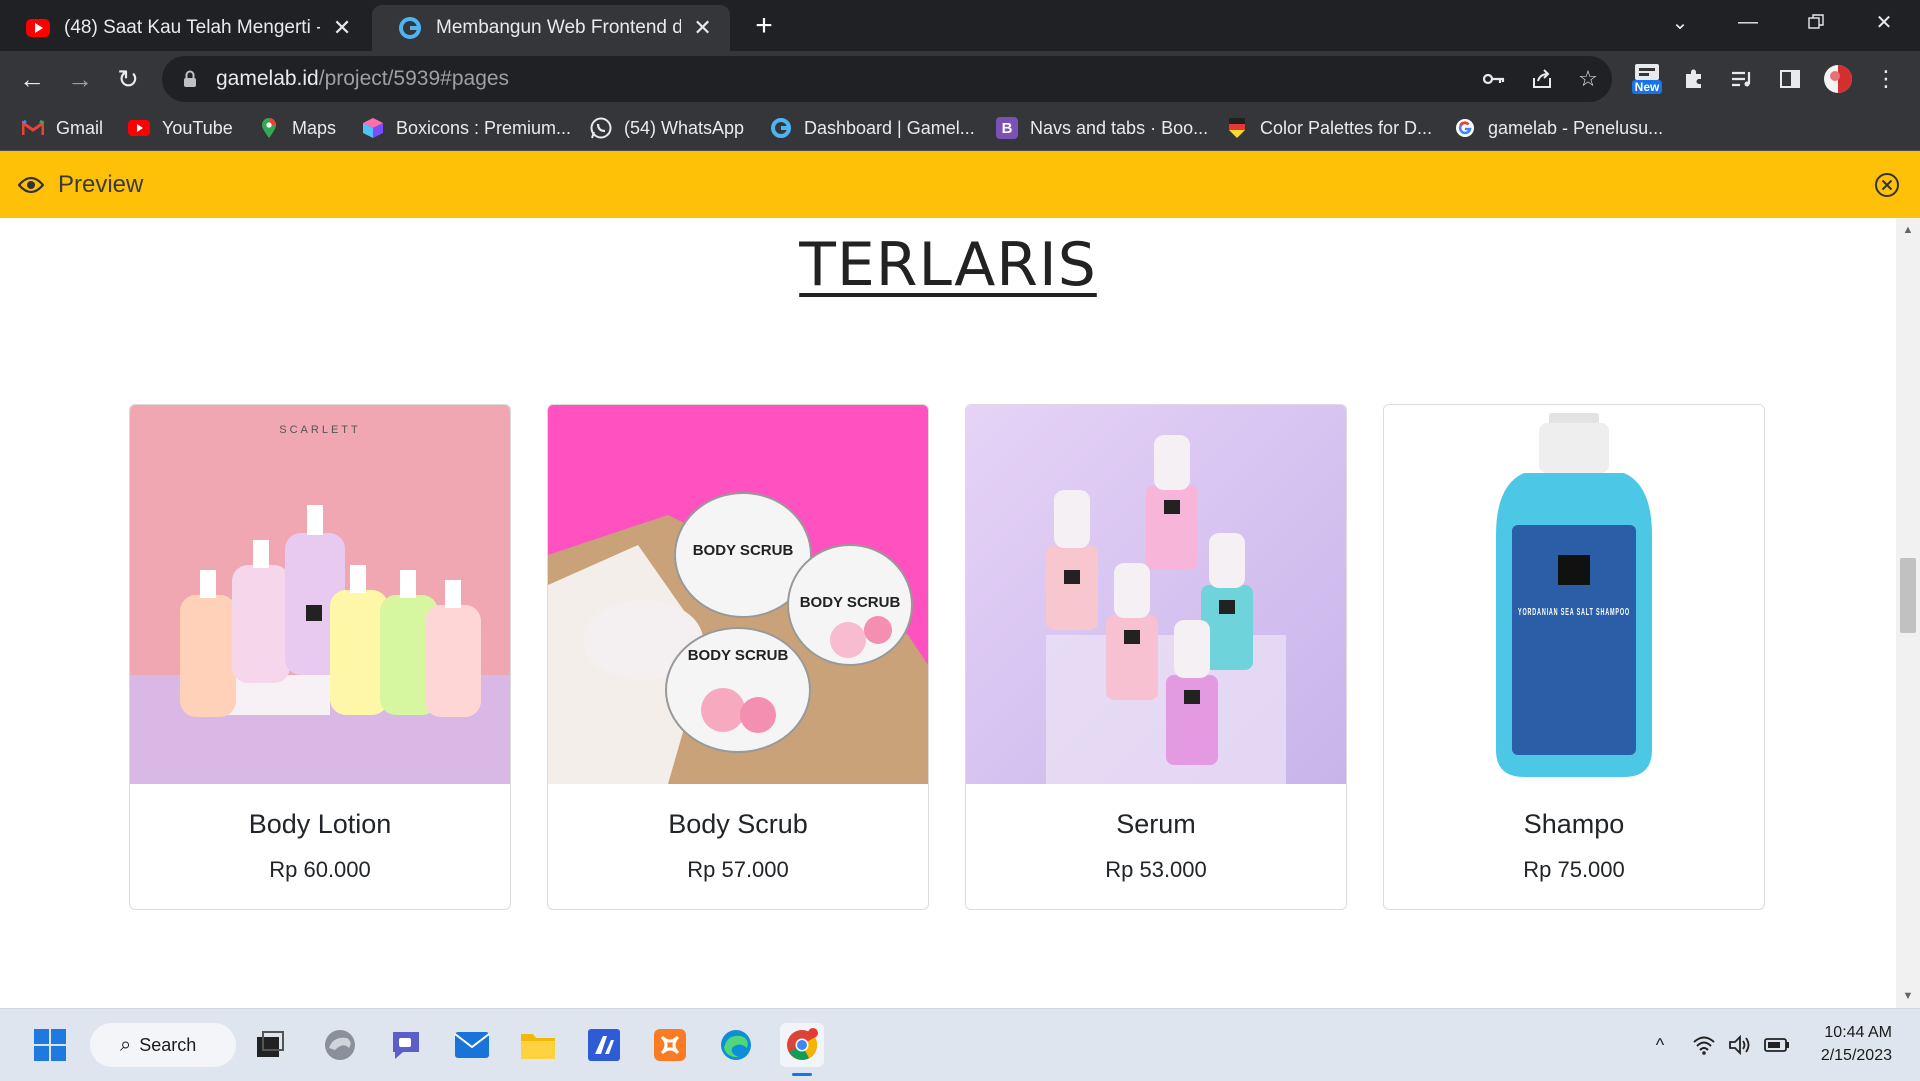 The height and width of the screenshot is (1081, 1920). What do you see at coordinates (1908, 595) in the screenshot?
I see `scrollbar-thumb` at bounding box center [1908, 595].